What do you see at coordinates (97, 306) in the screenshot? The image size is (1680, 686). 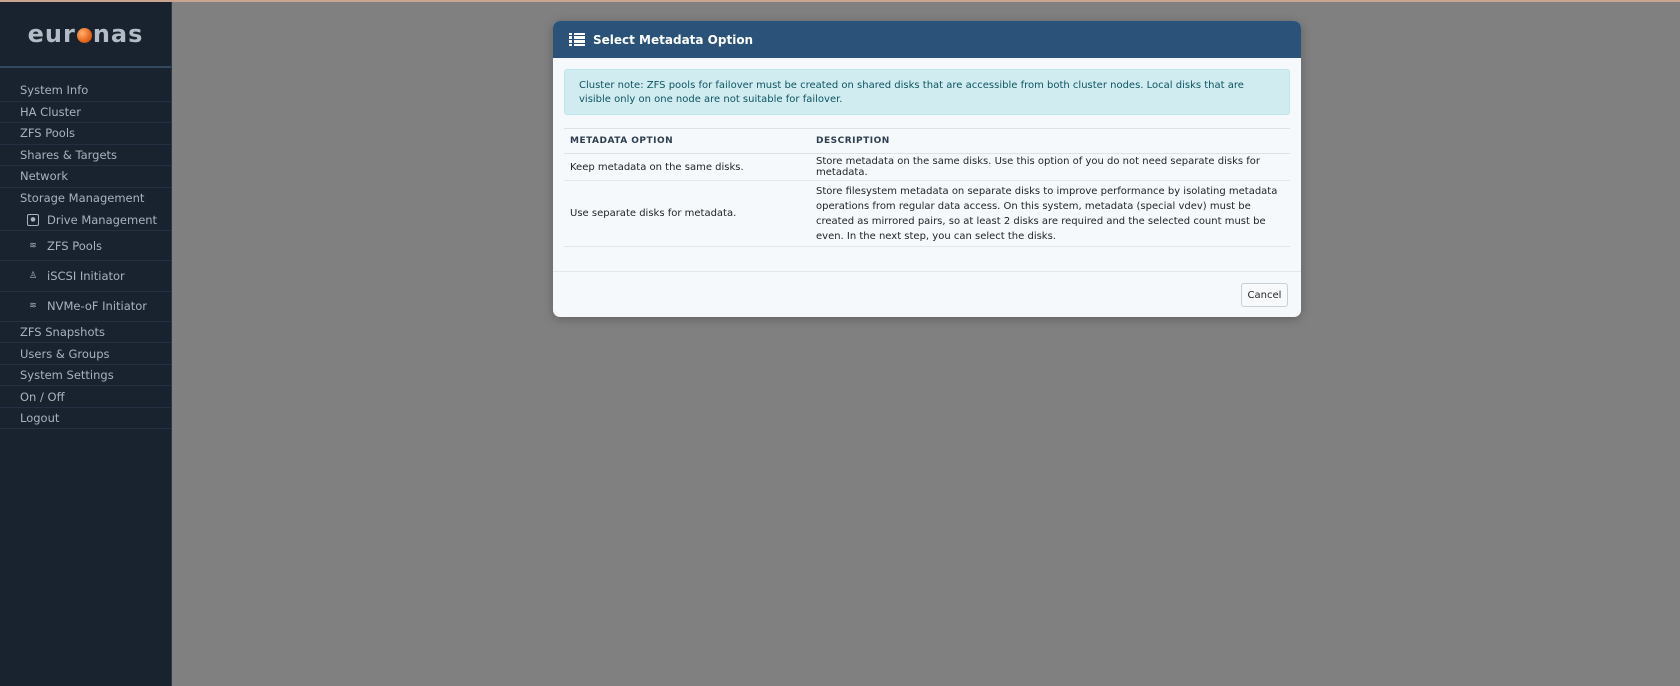 I see `sidebar-subitem-label: NVMe-oF Initiator` at bounding box center [97, 306].